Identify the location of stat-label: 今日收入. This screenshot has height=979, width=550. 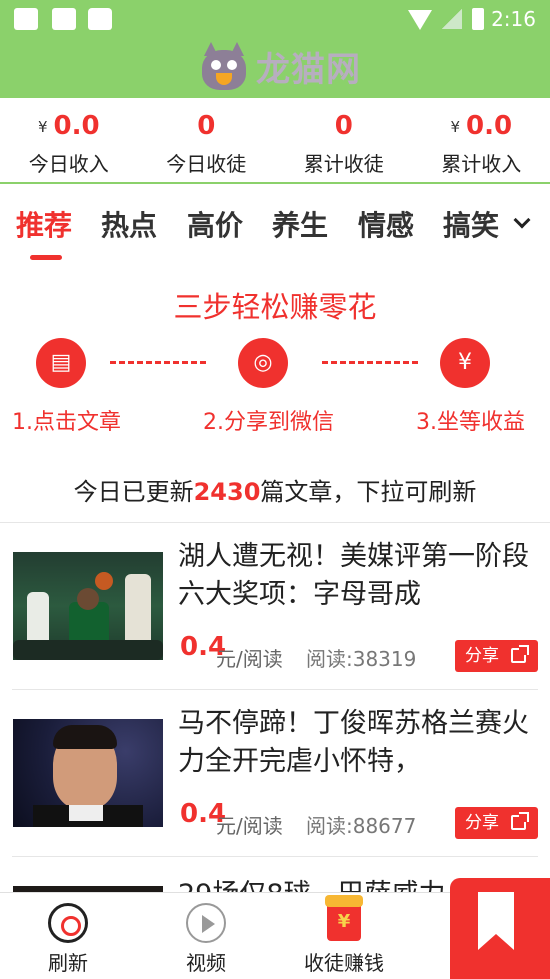
(68, 164).